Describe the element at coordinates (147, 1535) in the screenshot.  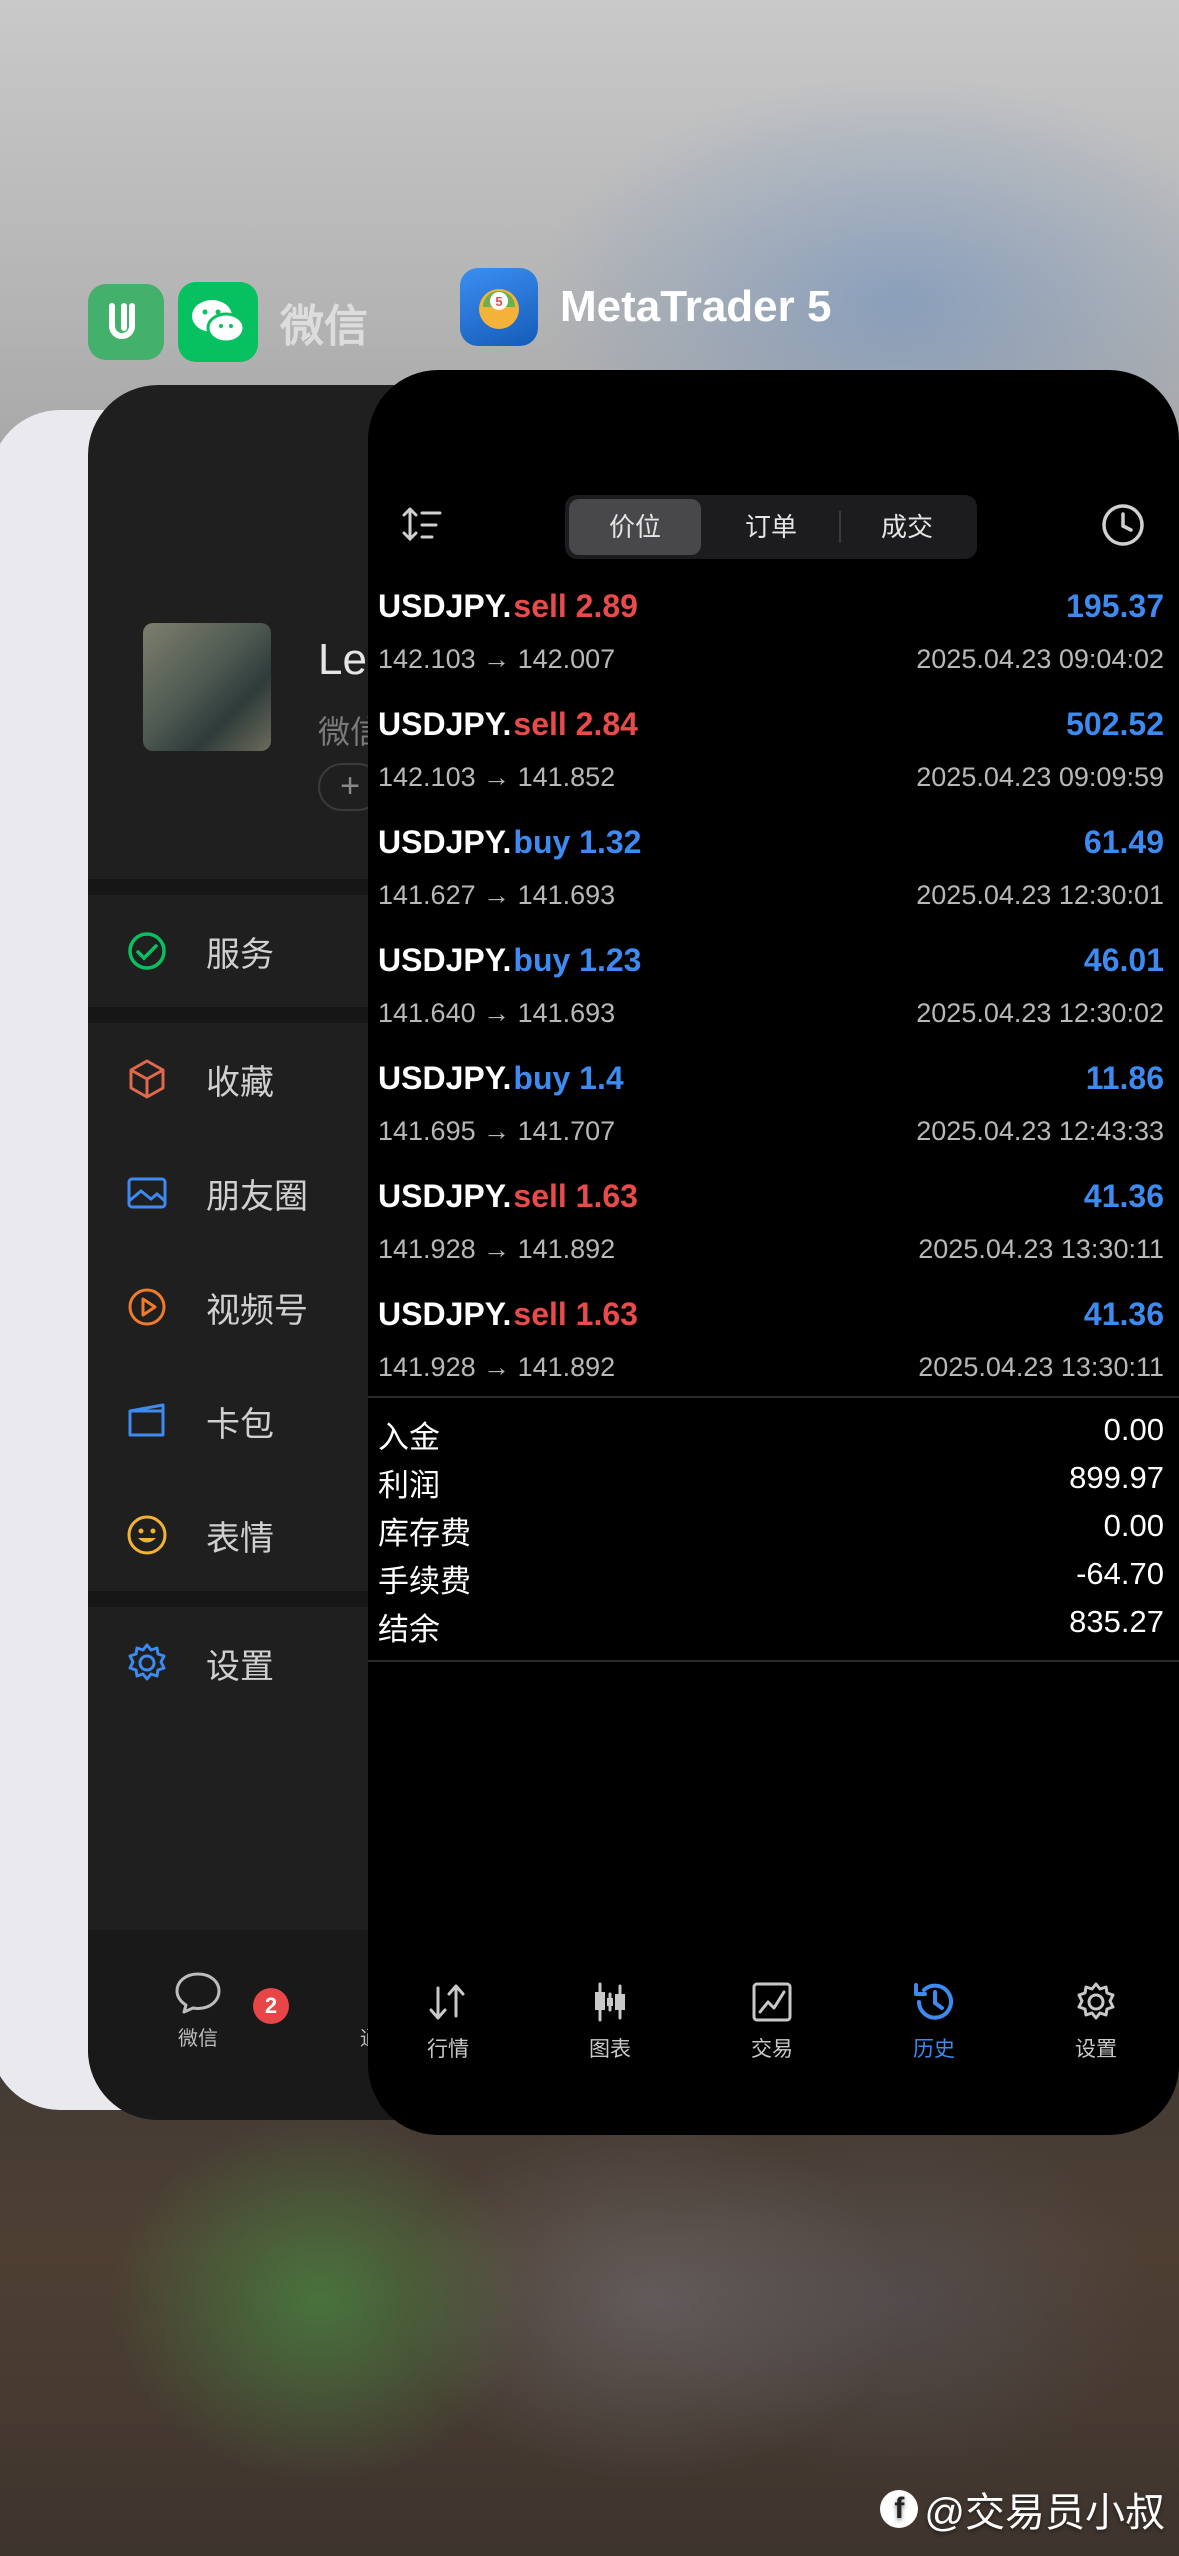
I see `sticker-smile-icon` at that location.